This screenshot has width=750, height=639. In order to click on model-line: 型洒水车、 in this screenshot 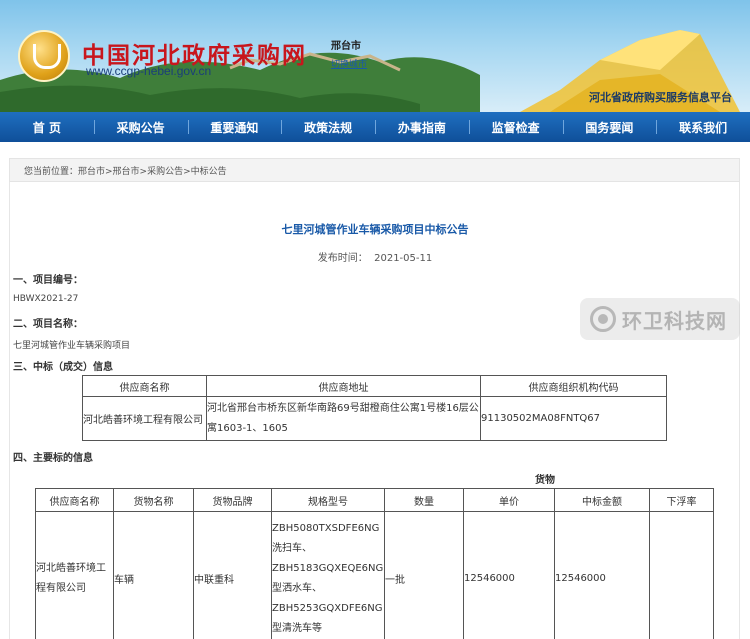, I will do `click(297, 588)`.